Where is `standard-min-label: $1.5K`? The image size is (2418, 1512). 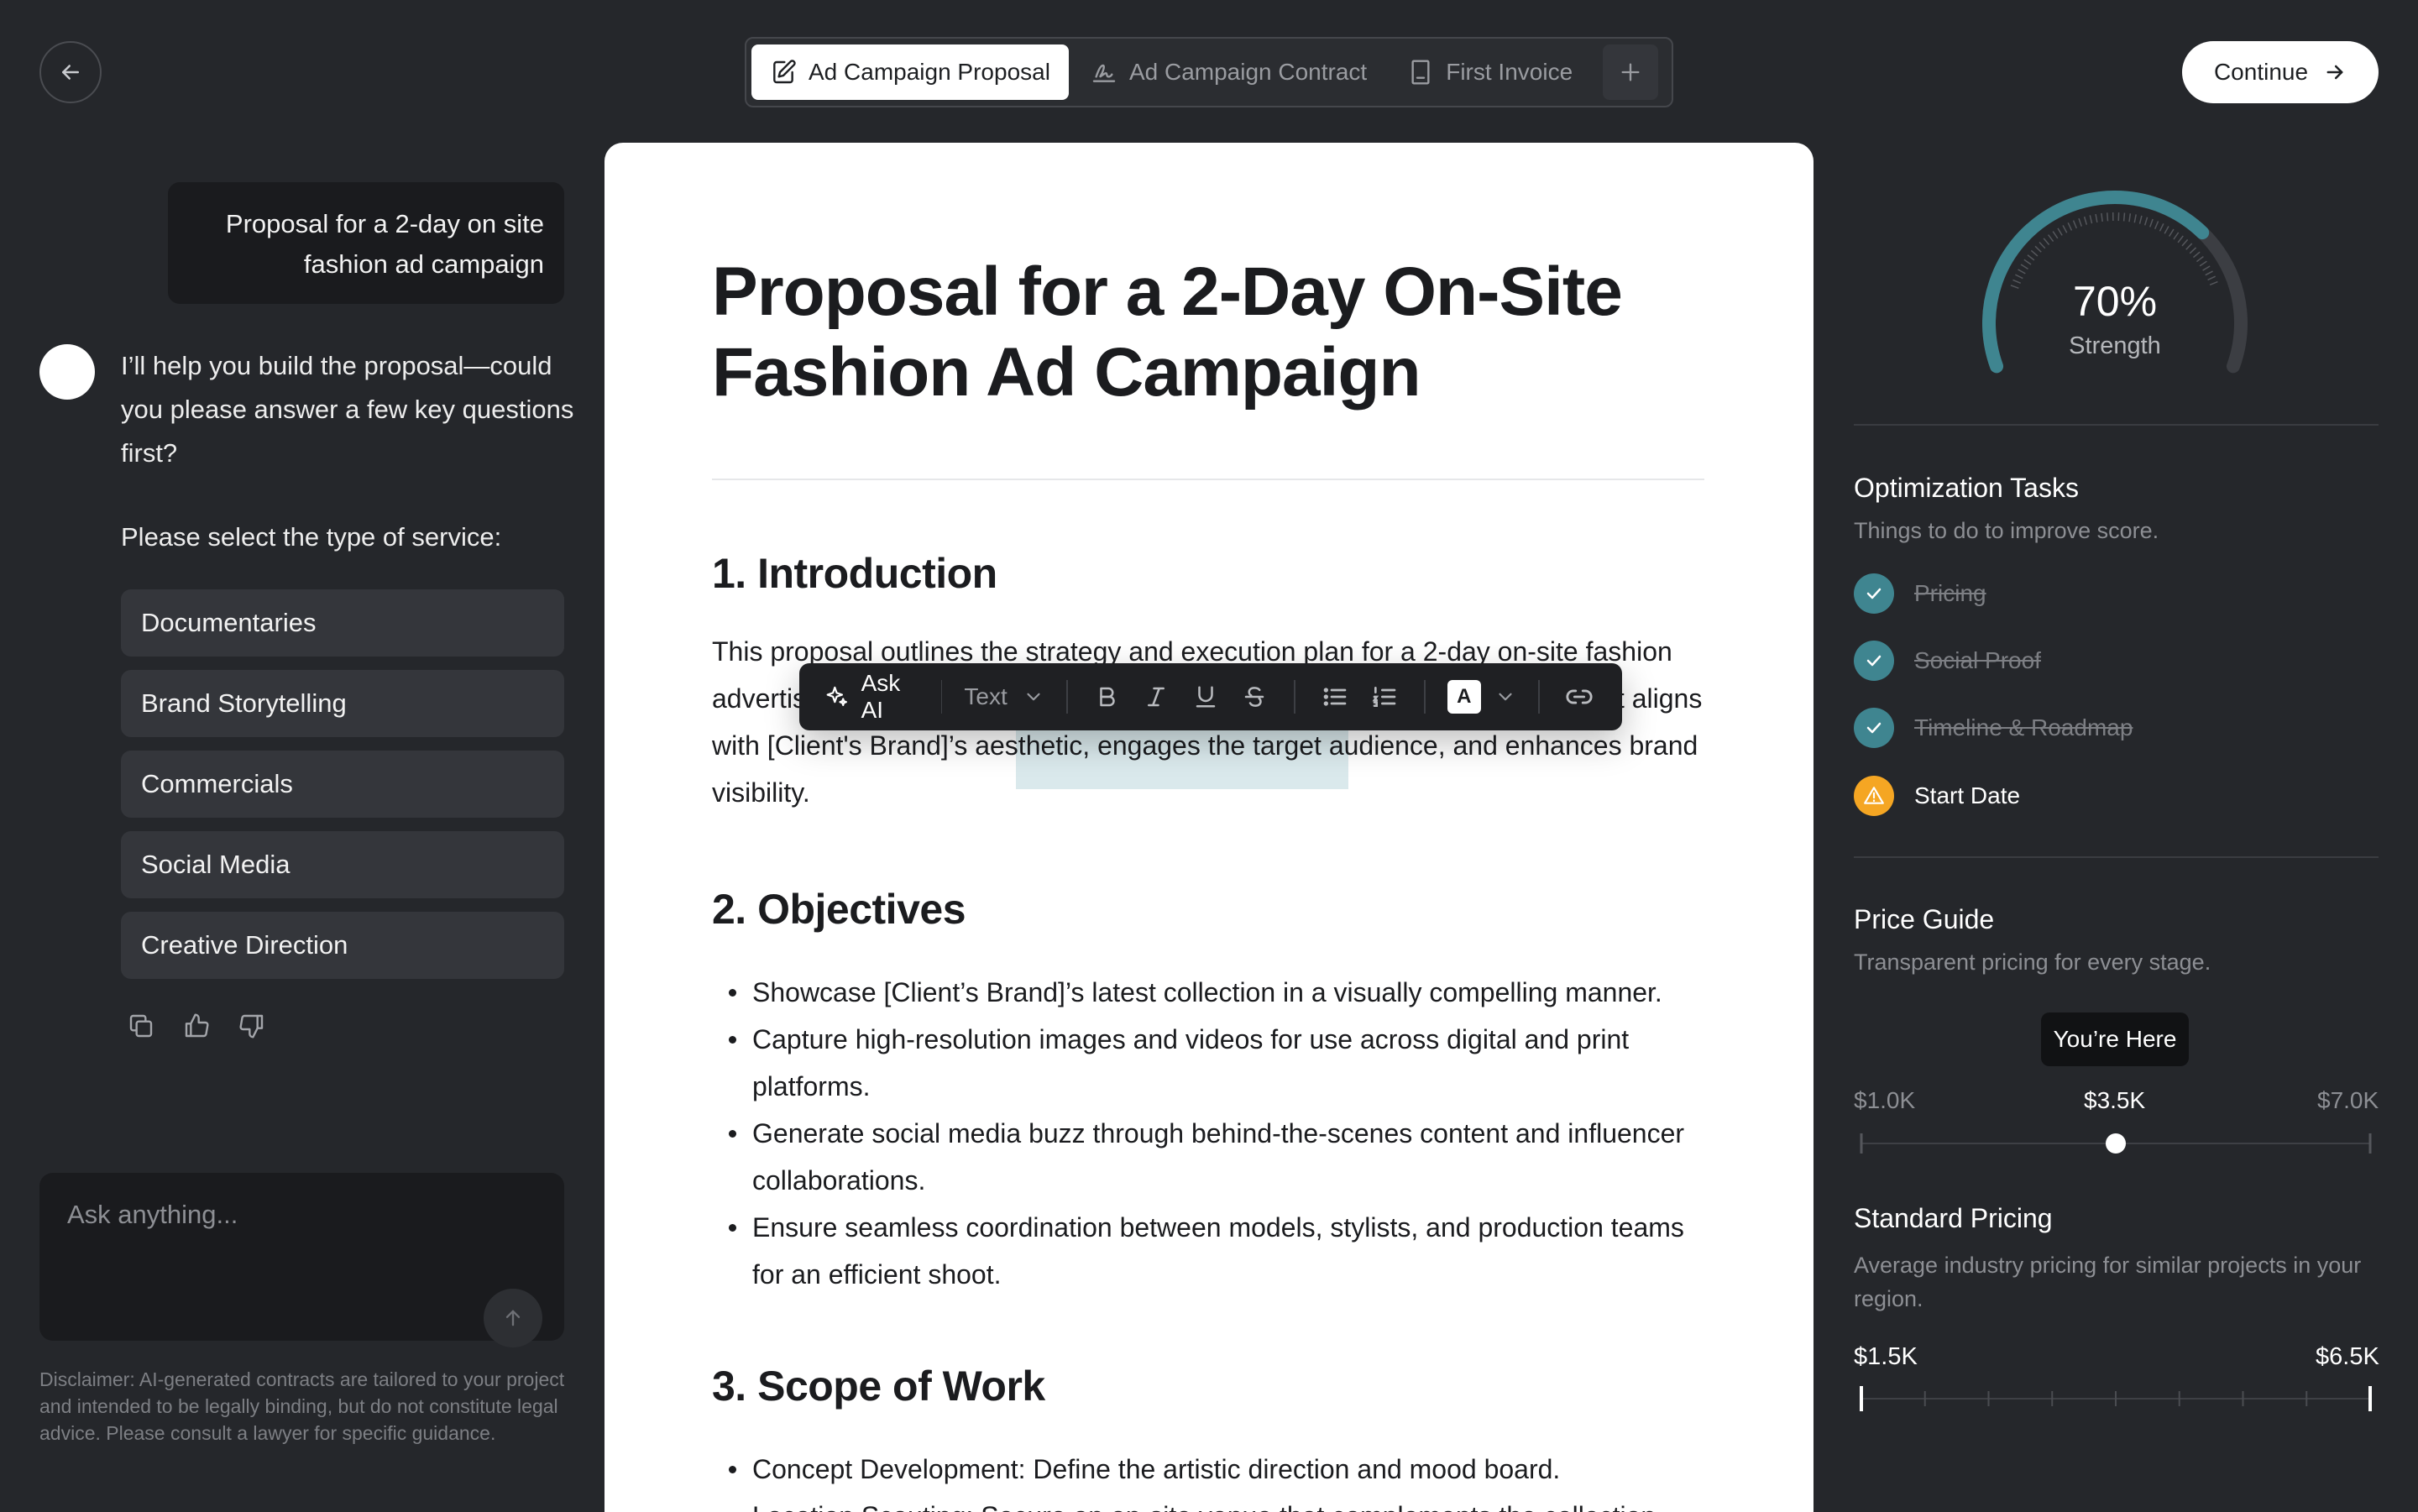 standard-min-label: $1.5K is located at coordinates (1886, 1356).